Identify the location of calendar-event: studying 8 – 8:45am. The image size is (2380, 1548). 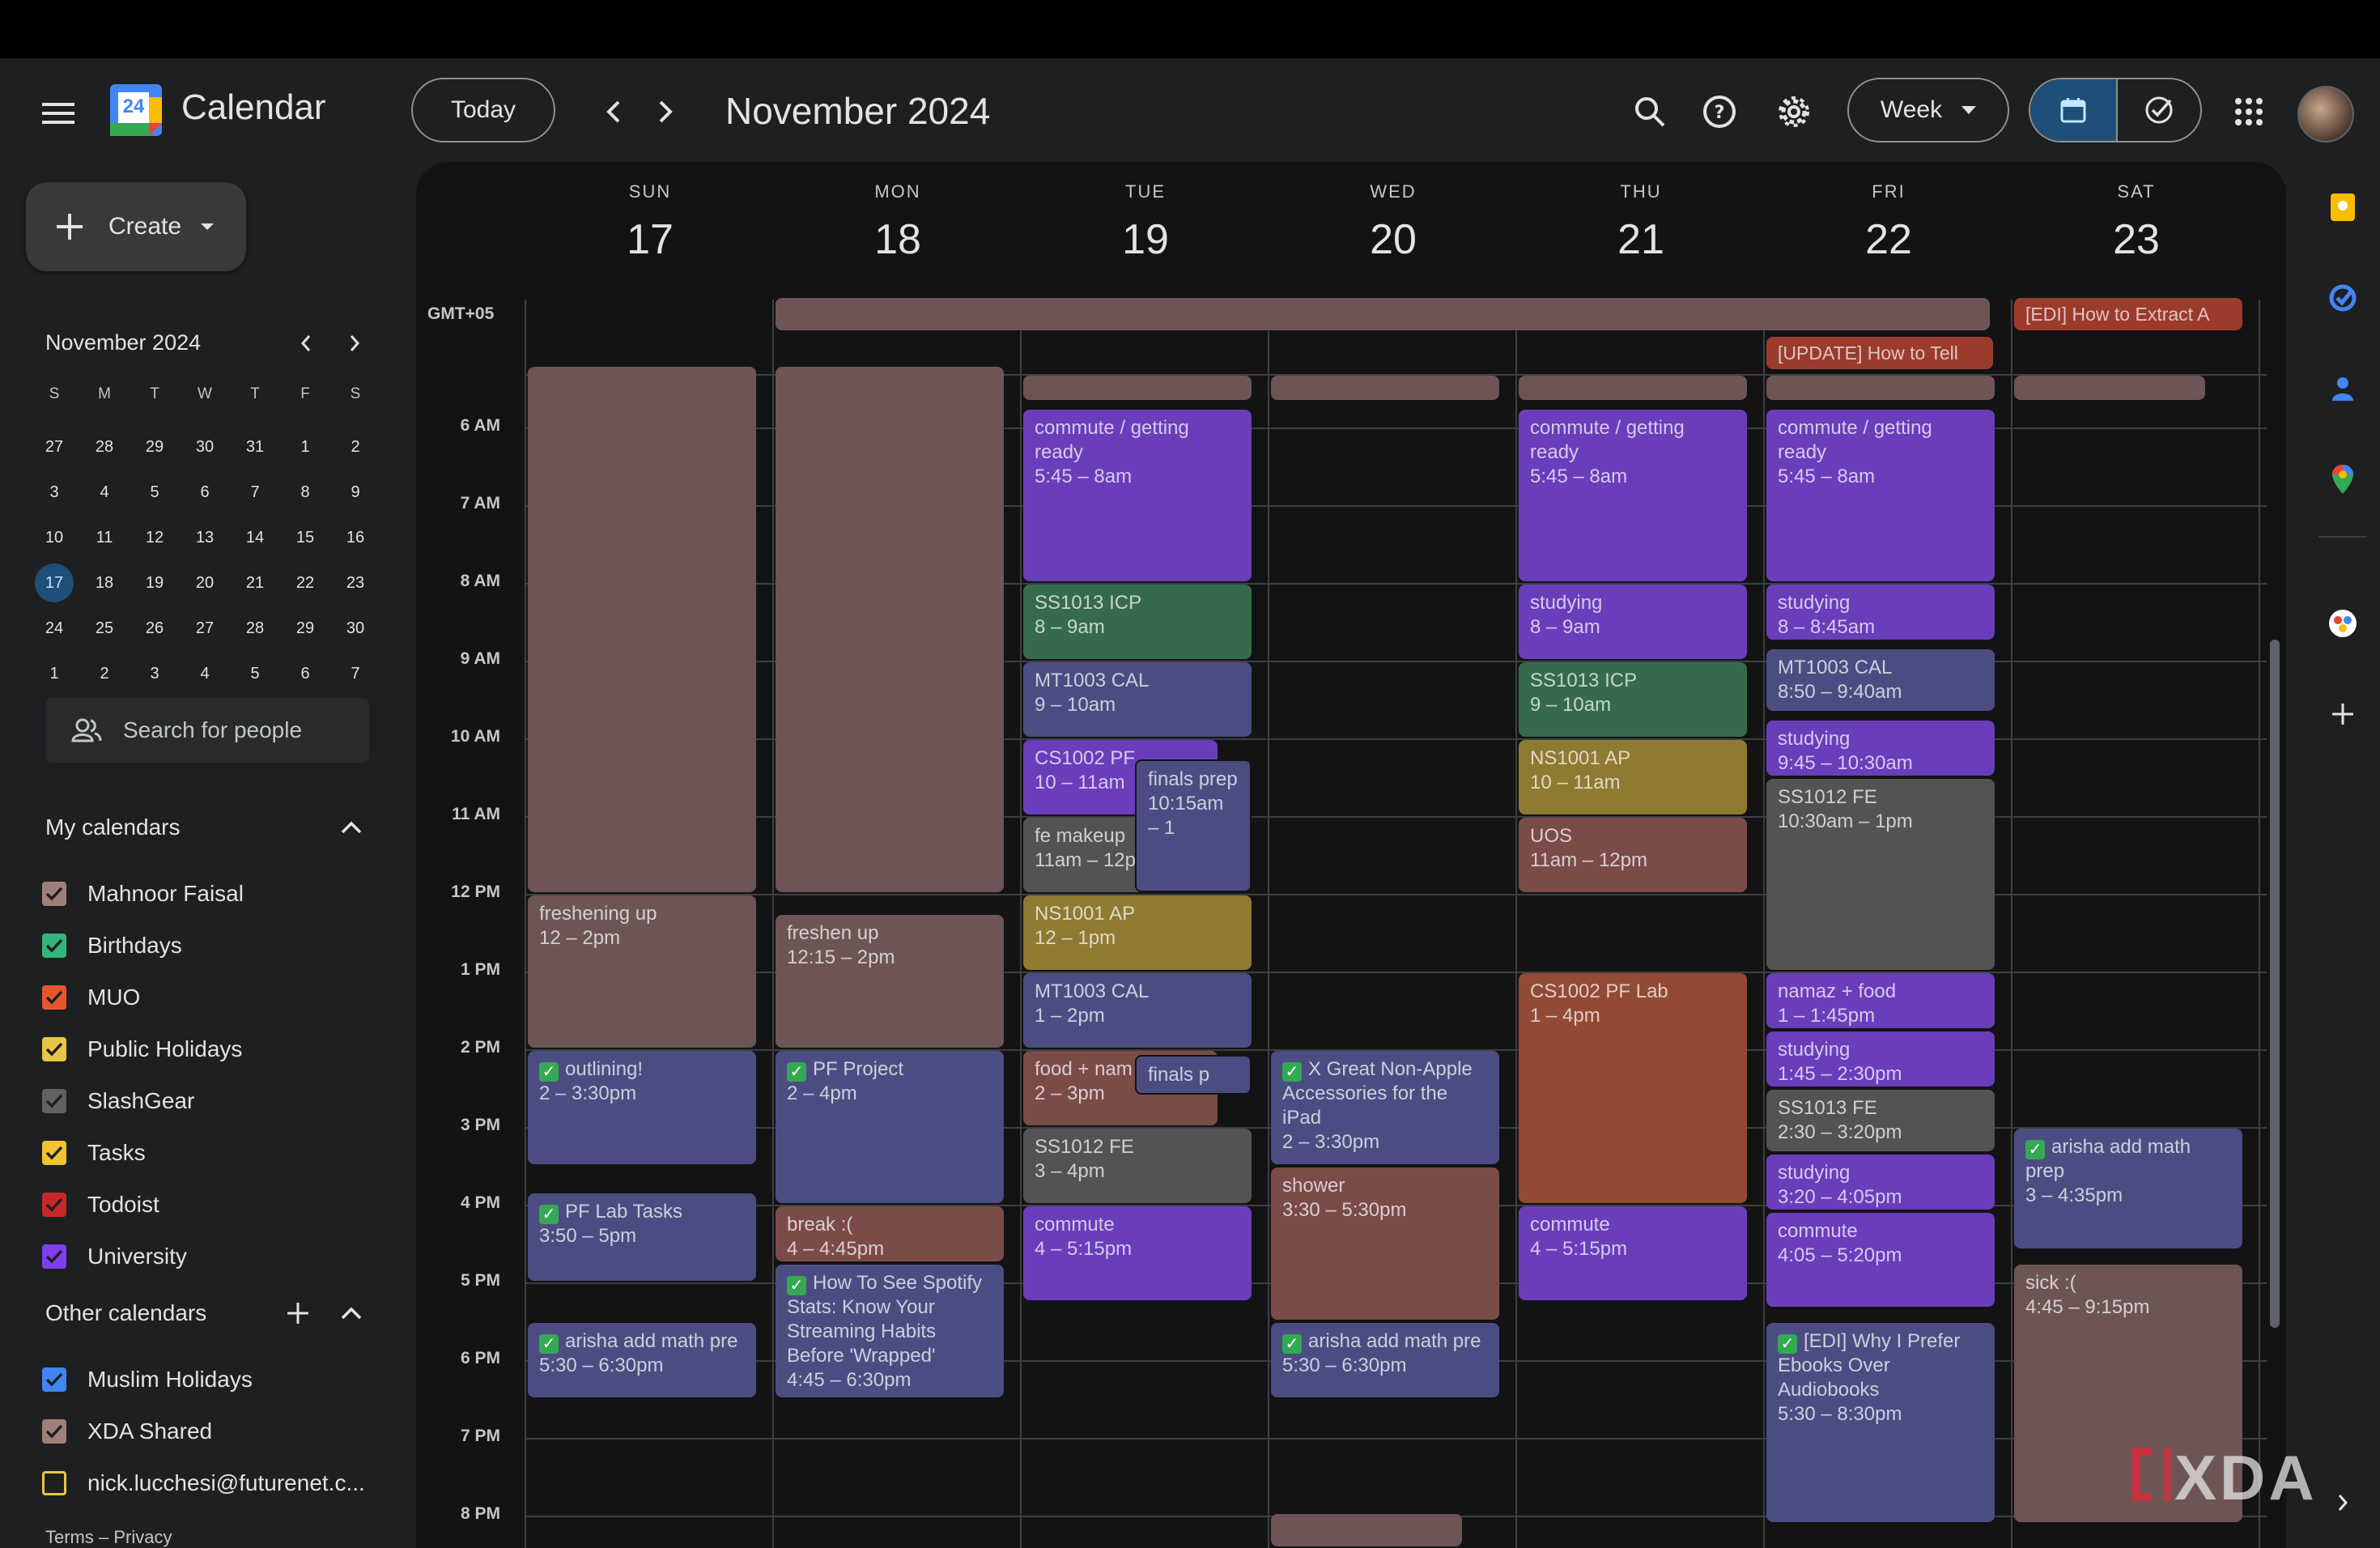
(1880, 612).